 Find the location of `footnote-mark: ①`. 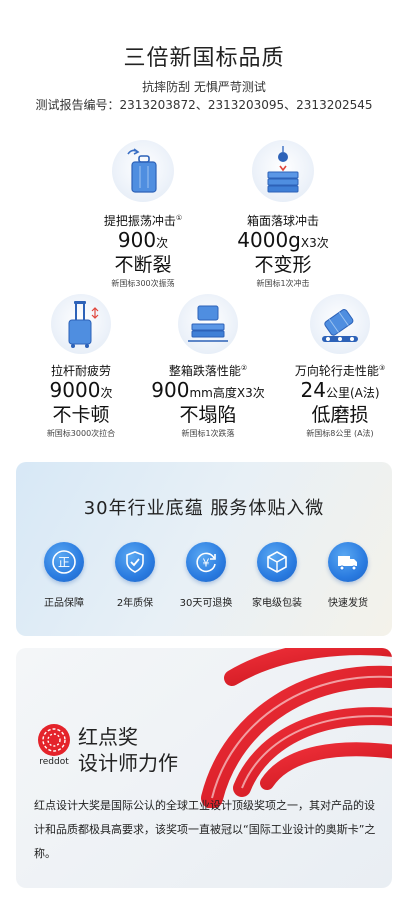

footnote-mark: ① is located at coordinates (179, 218).